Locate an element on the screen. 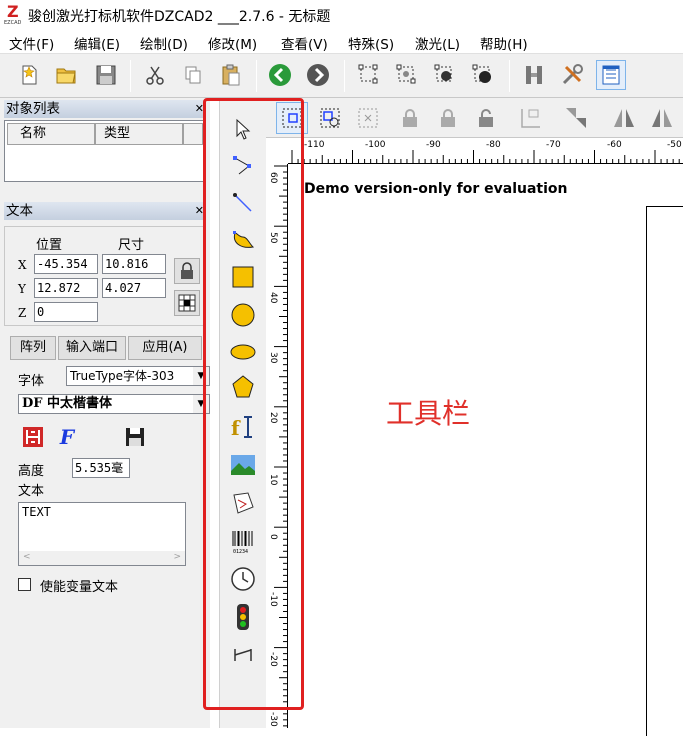 The width and height of the screenshot is (683, 736). unlock-object-icon is located at coordinates (486, 118).